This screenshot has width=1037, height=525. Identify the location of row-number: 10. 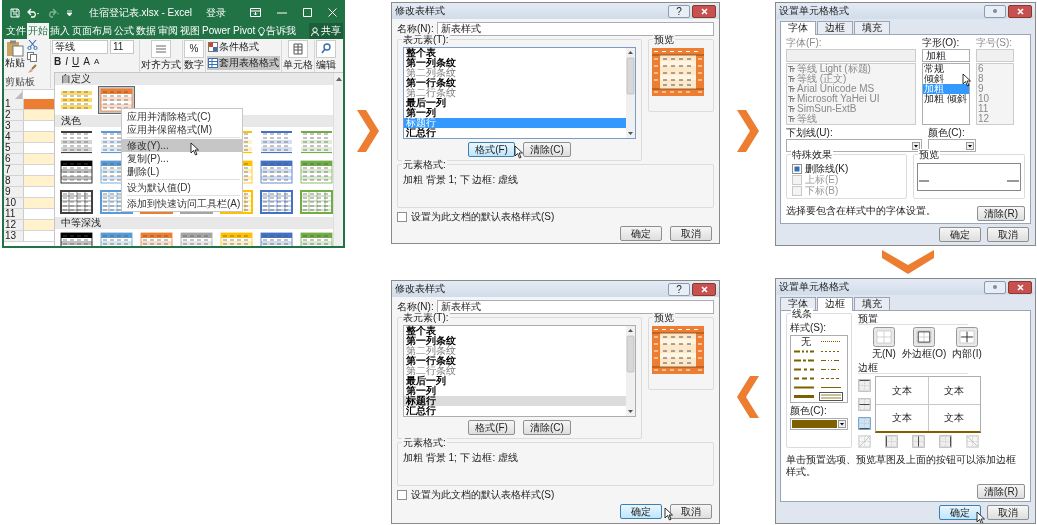
(14, 203).